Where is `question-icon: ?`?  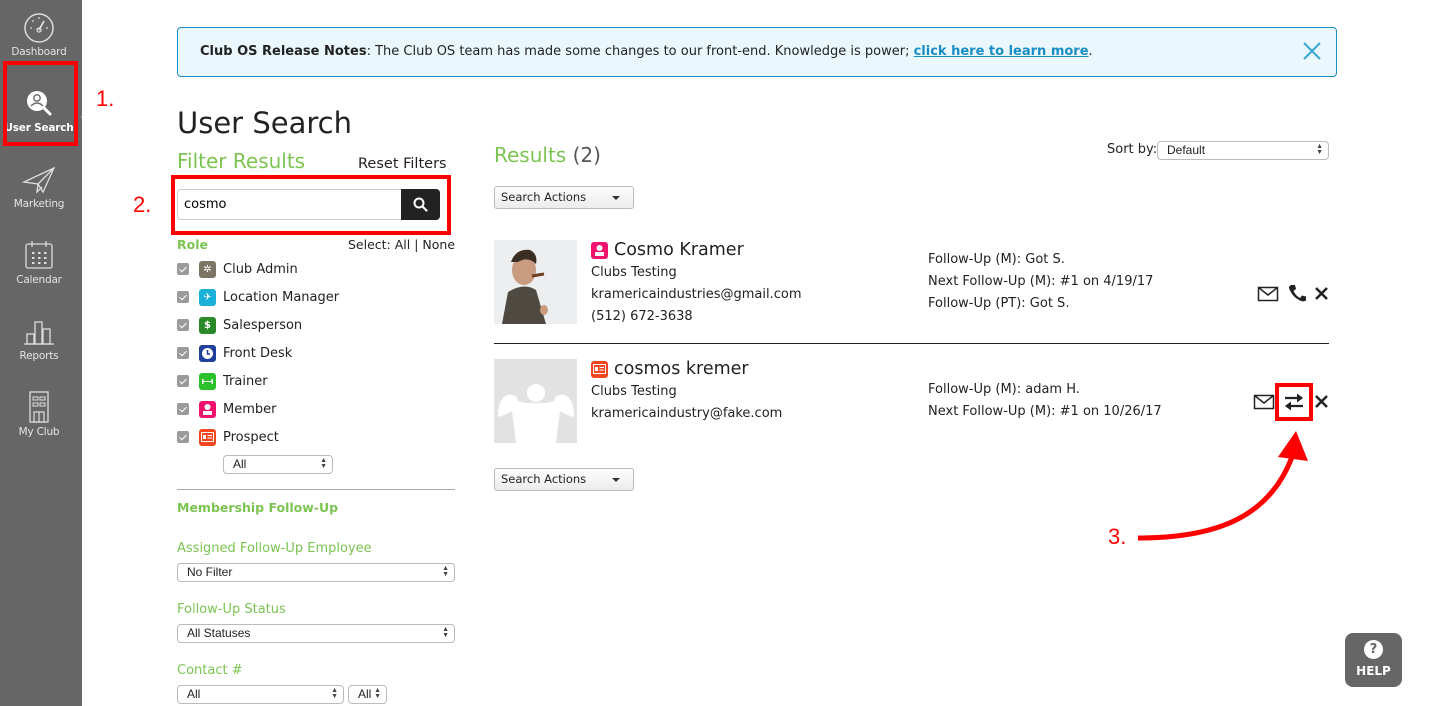
question-icon: ? is located at coordinates (1373, 649).